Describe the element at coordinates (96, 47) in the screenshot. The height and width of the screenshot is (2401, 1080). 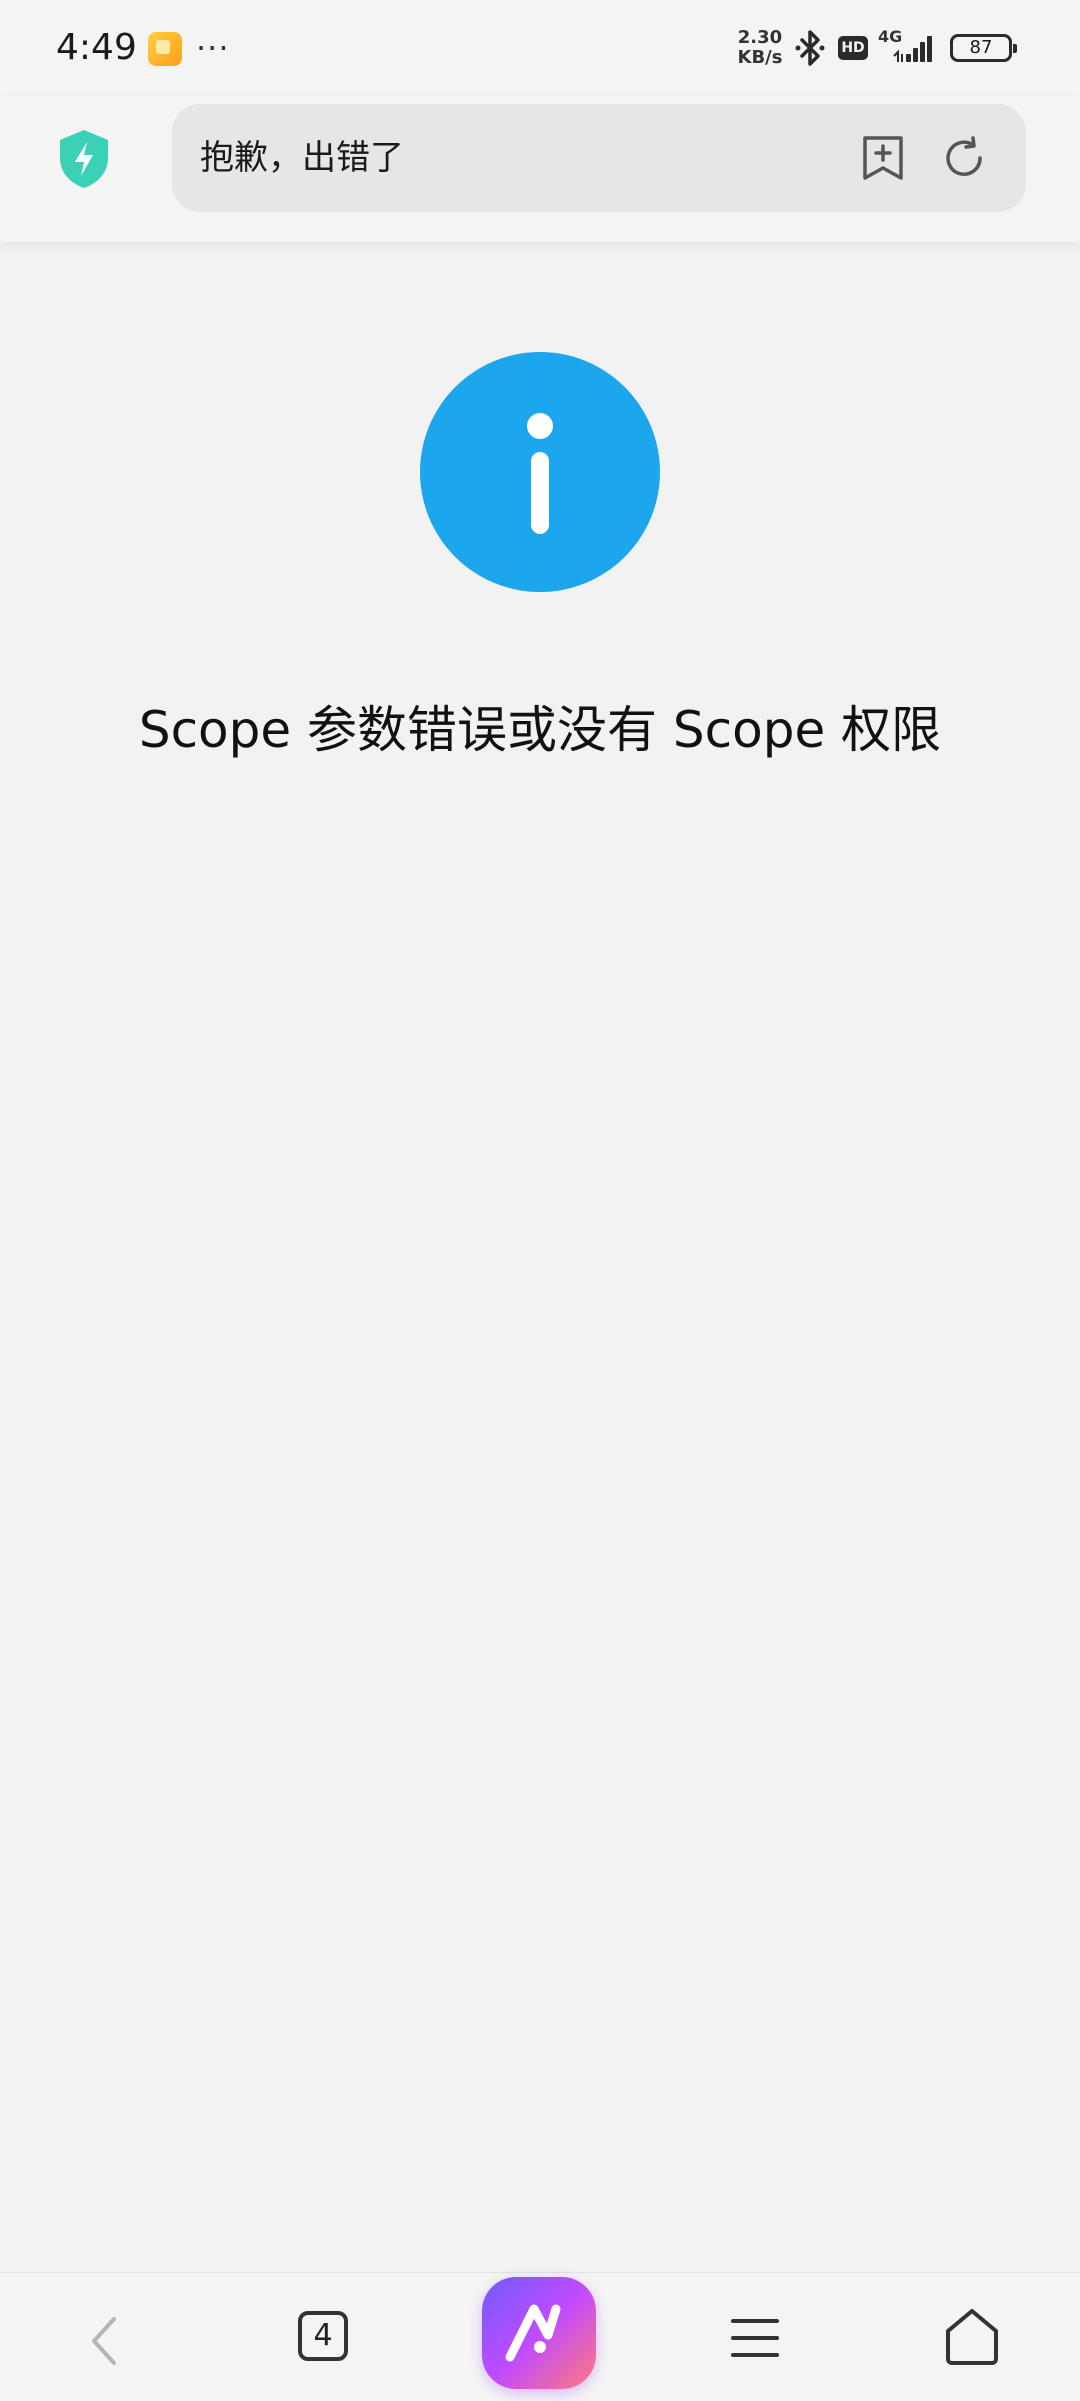
I see `status-time: 4:49` at that location.